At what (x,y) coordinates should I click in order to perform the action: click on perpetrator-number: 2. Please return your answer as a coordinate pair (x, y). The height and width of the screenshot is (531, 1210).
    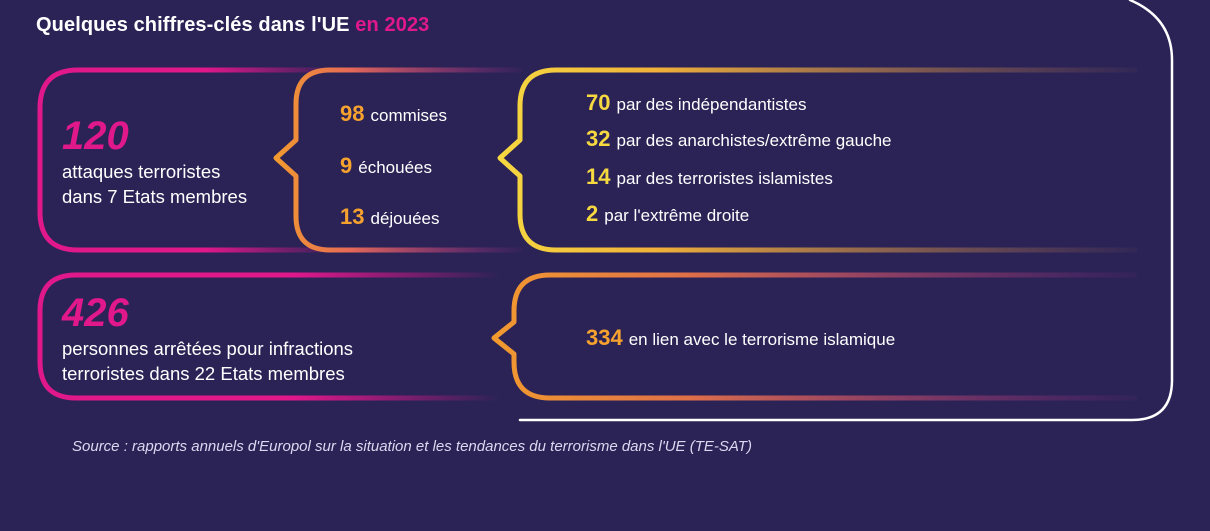
    Looking at the image, I should click on (592, 213).